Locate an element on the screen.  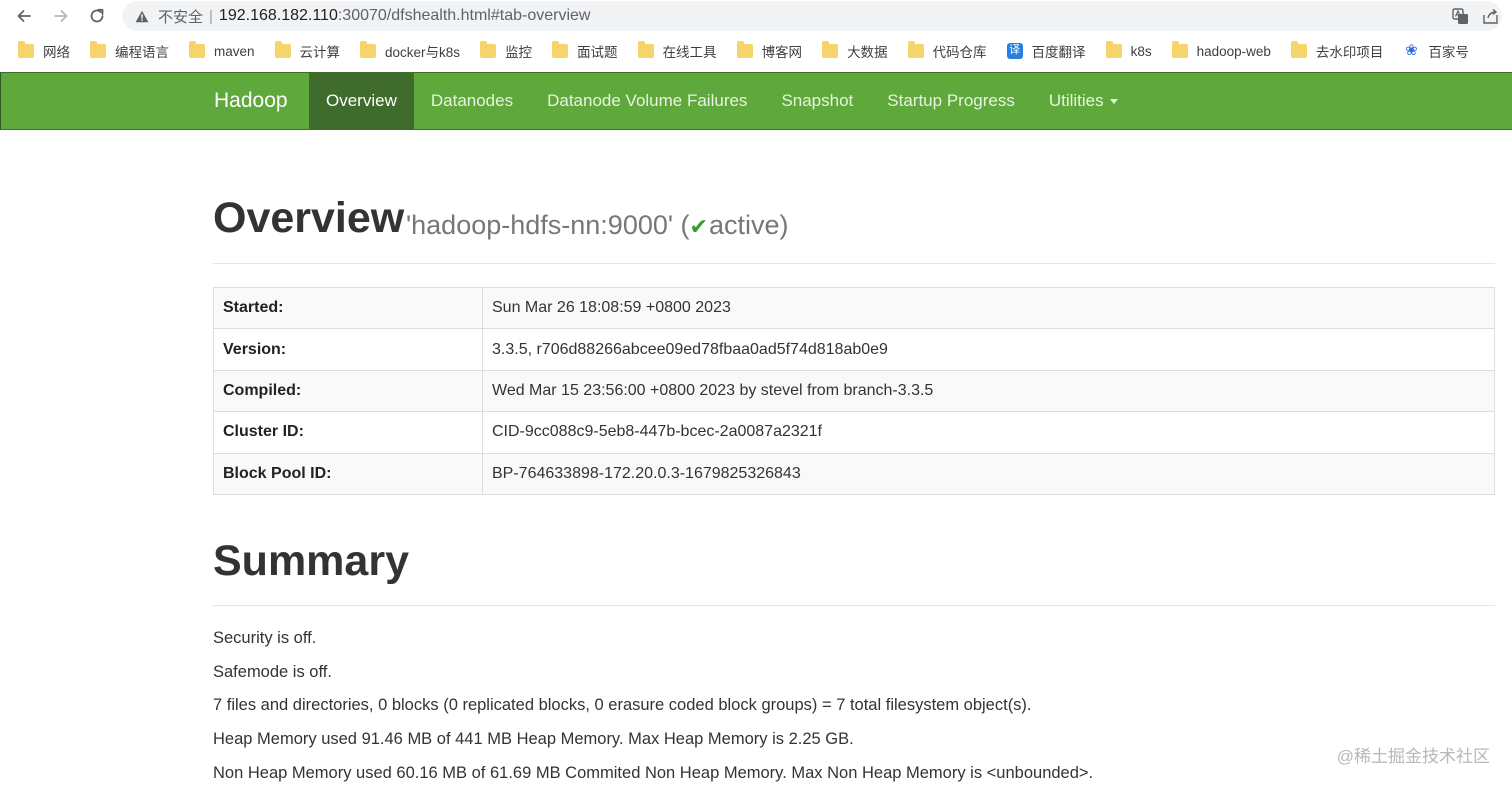
bookmark-item: ❀ 百家号 is located at coordinates (1436, 51).